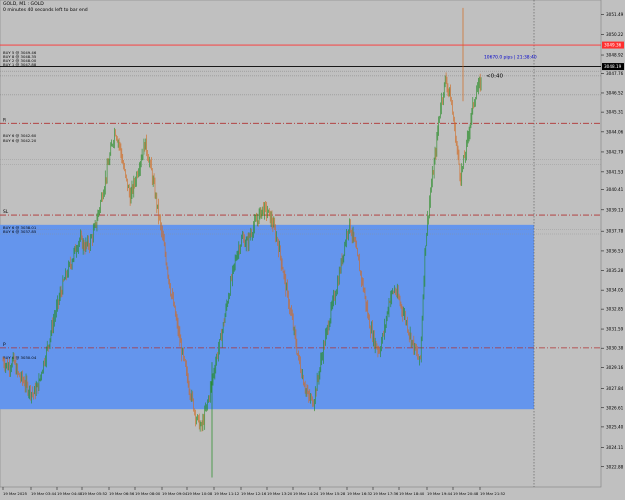 Image resolution: width=625 pixels, height=500 pixels. What do you see at coordinates (613, 45) in the screenshot?
I see `axis-price-label-0: 3049.36` at bounding box center [613, 45].